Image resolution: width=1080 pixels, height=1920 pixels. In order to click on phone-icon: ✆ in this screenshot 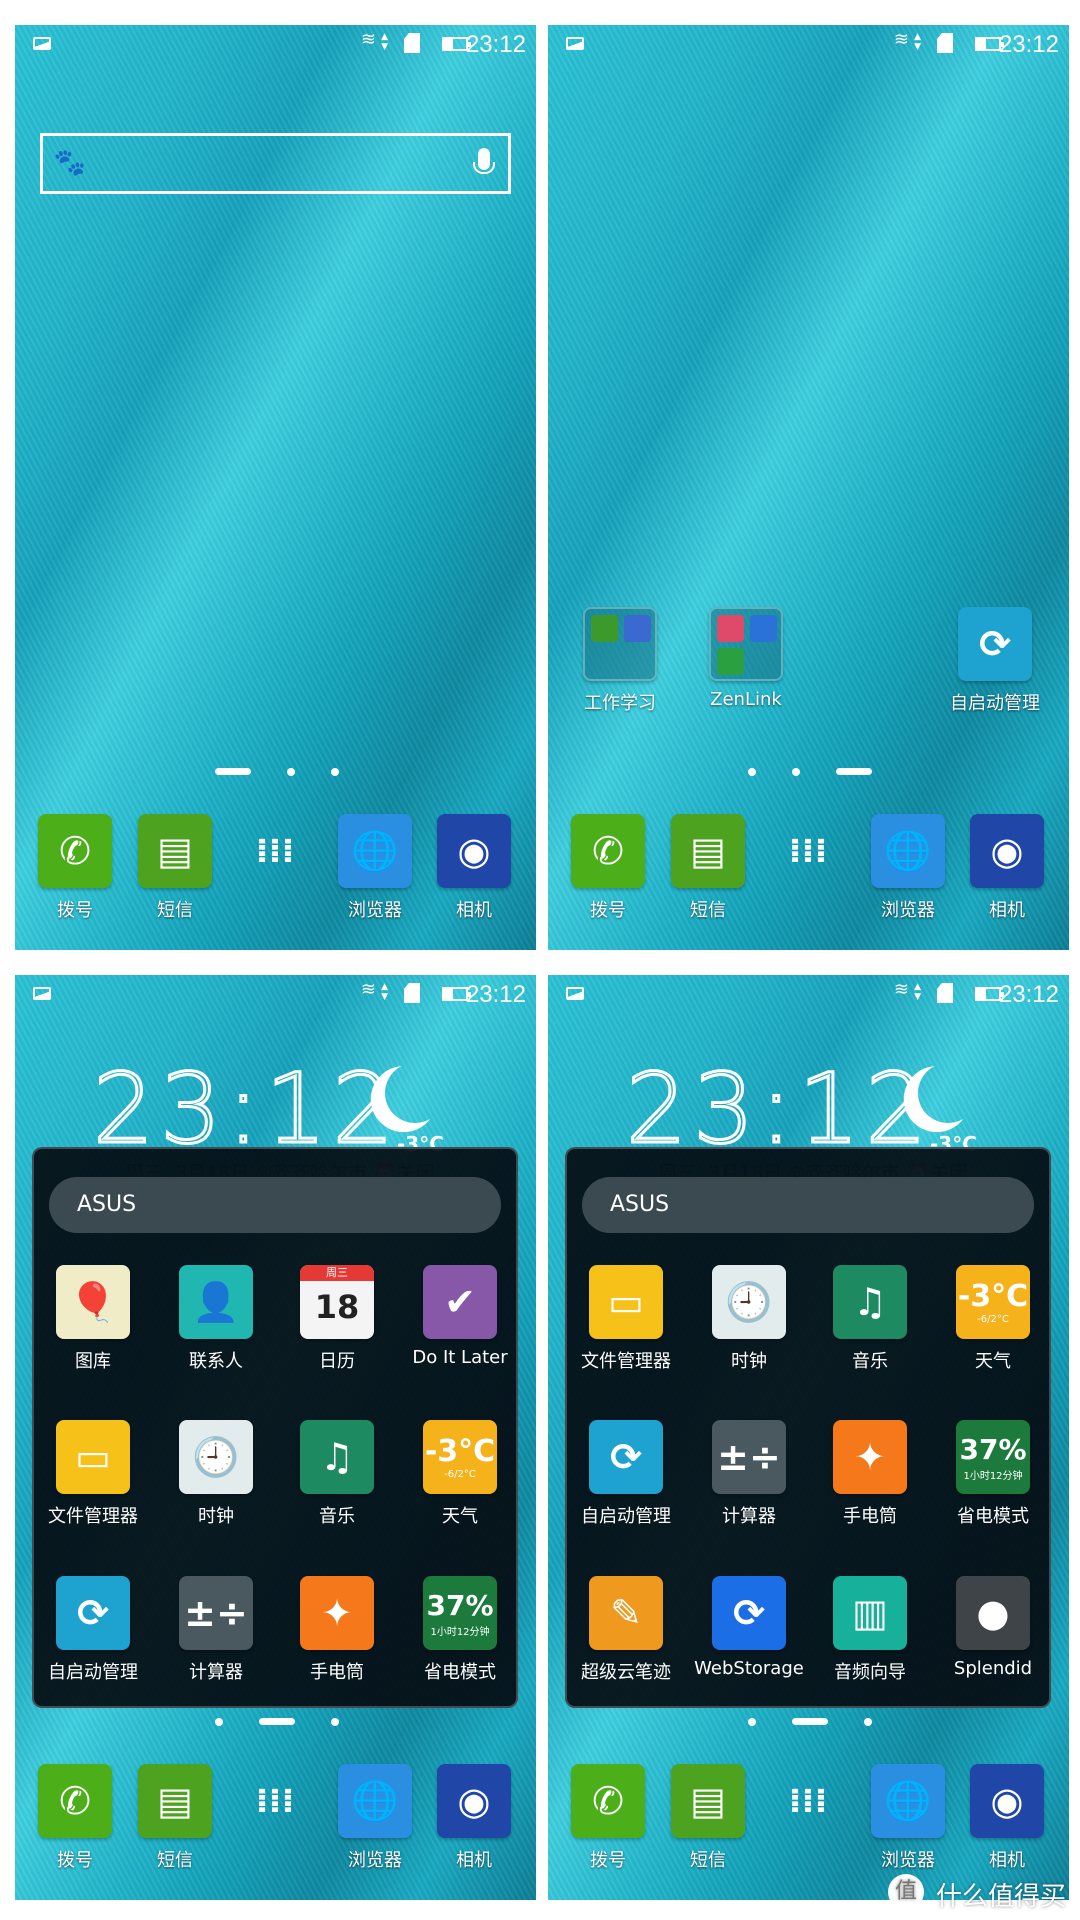, I will do `click(608, 851)`.